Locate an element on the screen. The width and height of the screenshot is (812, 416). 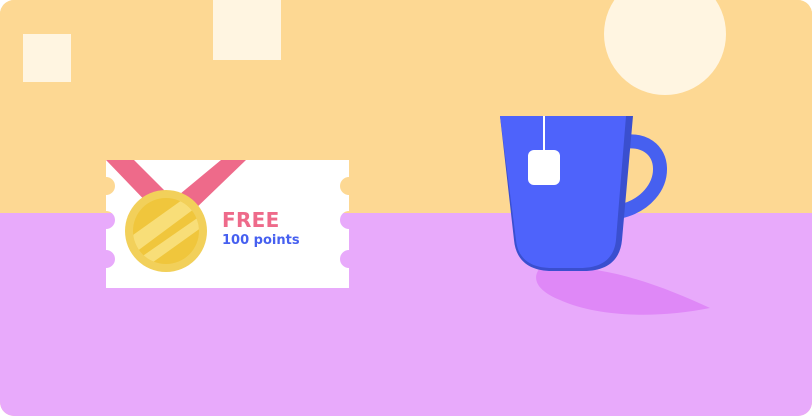
tea-mug-icon is located at coordinates (583, 193).